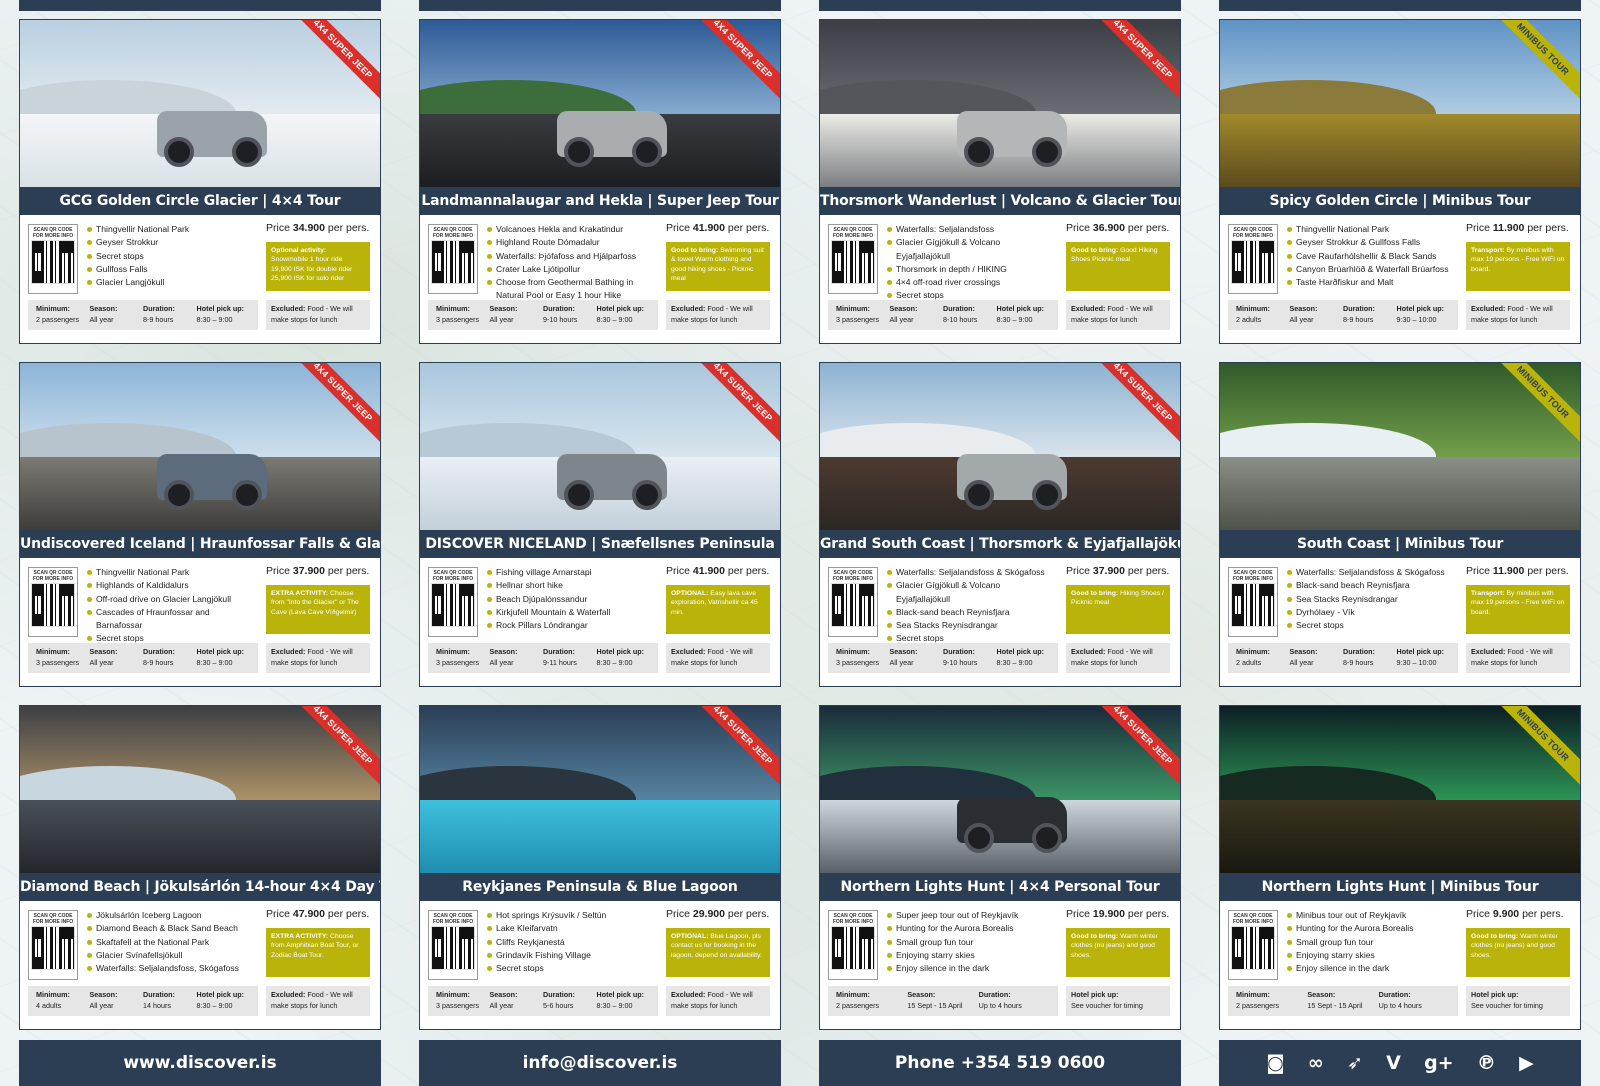 The width and height of the screenshot is (1600, 1086). Describe the element at coordinates (1439, 1063) in the screenshot. I see `google-plus-icon: g+` at that location.